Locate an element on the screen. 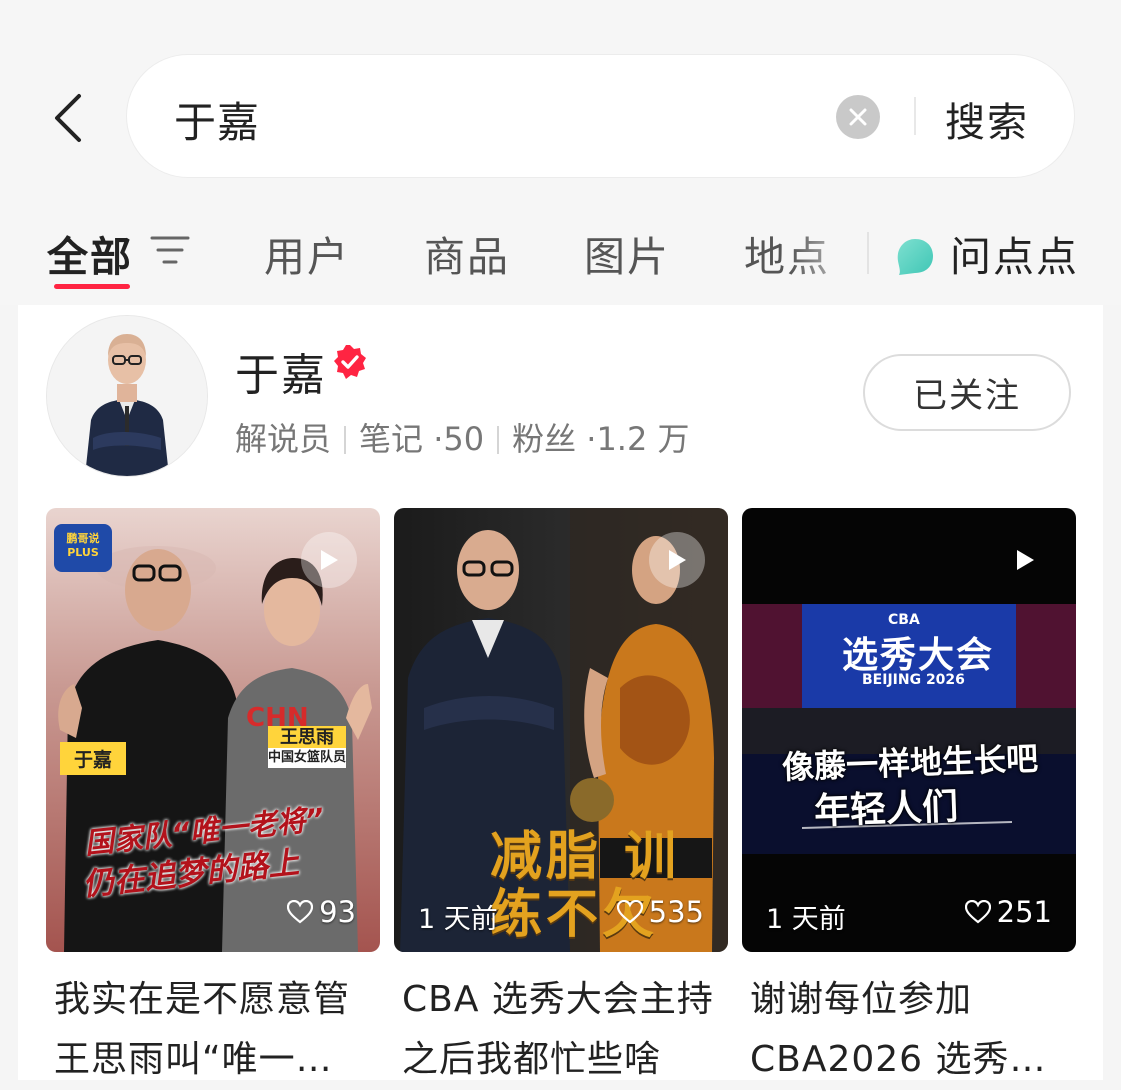  name-tag: 王思雨 中国女篮队员 is located at coordinates (307, 747).